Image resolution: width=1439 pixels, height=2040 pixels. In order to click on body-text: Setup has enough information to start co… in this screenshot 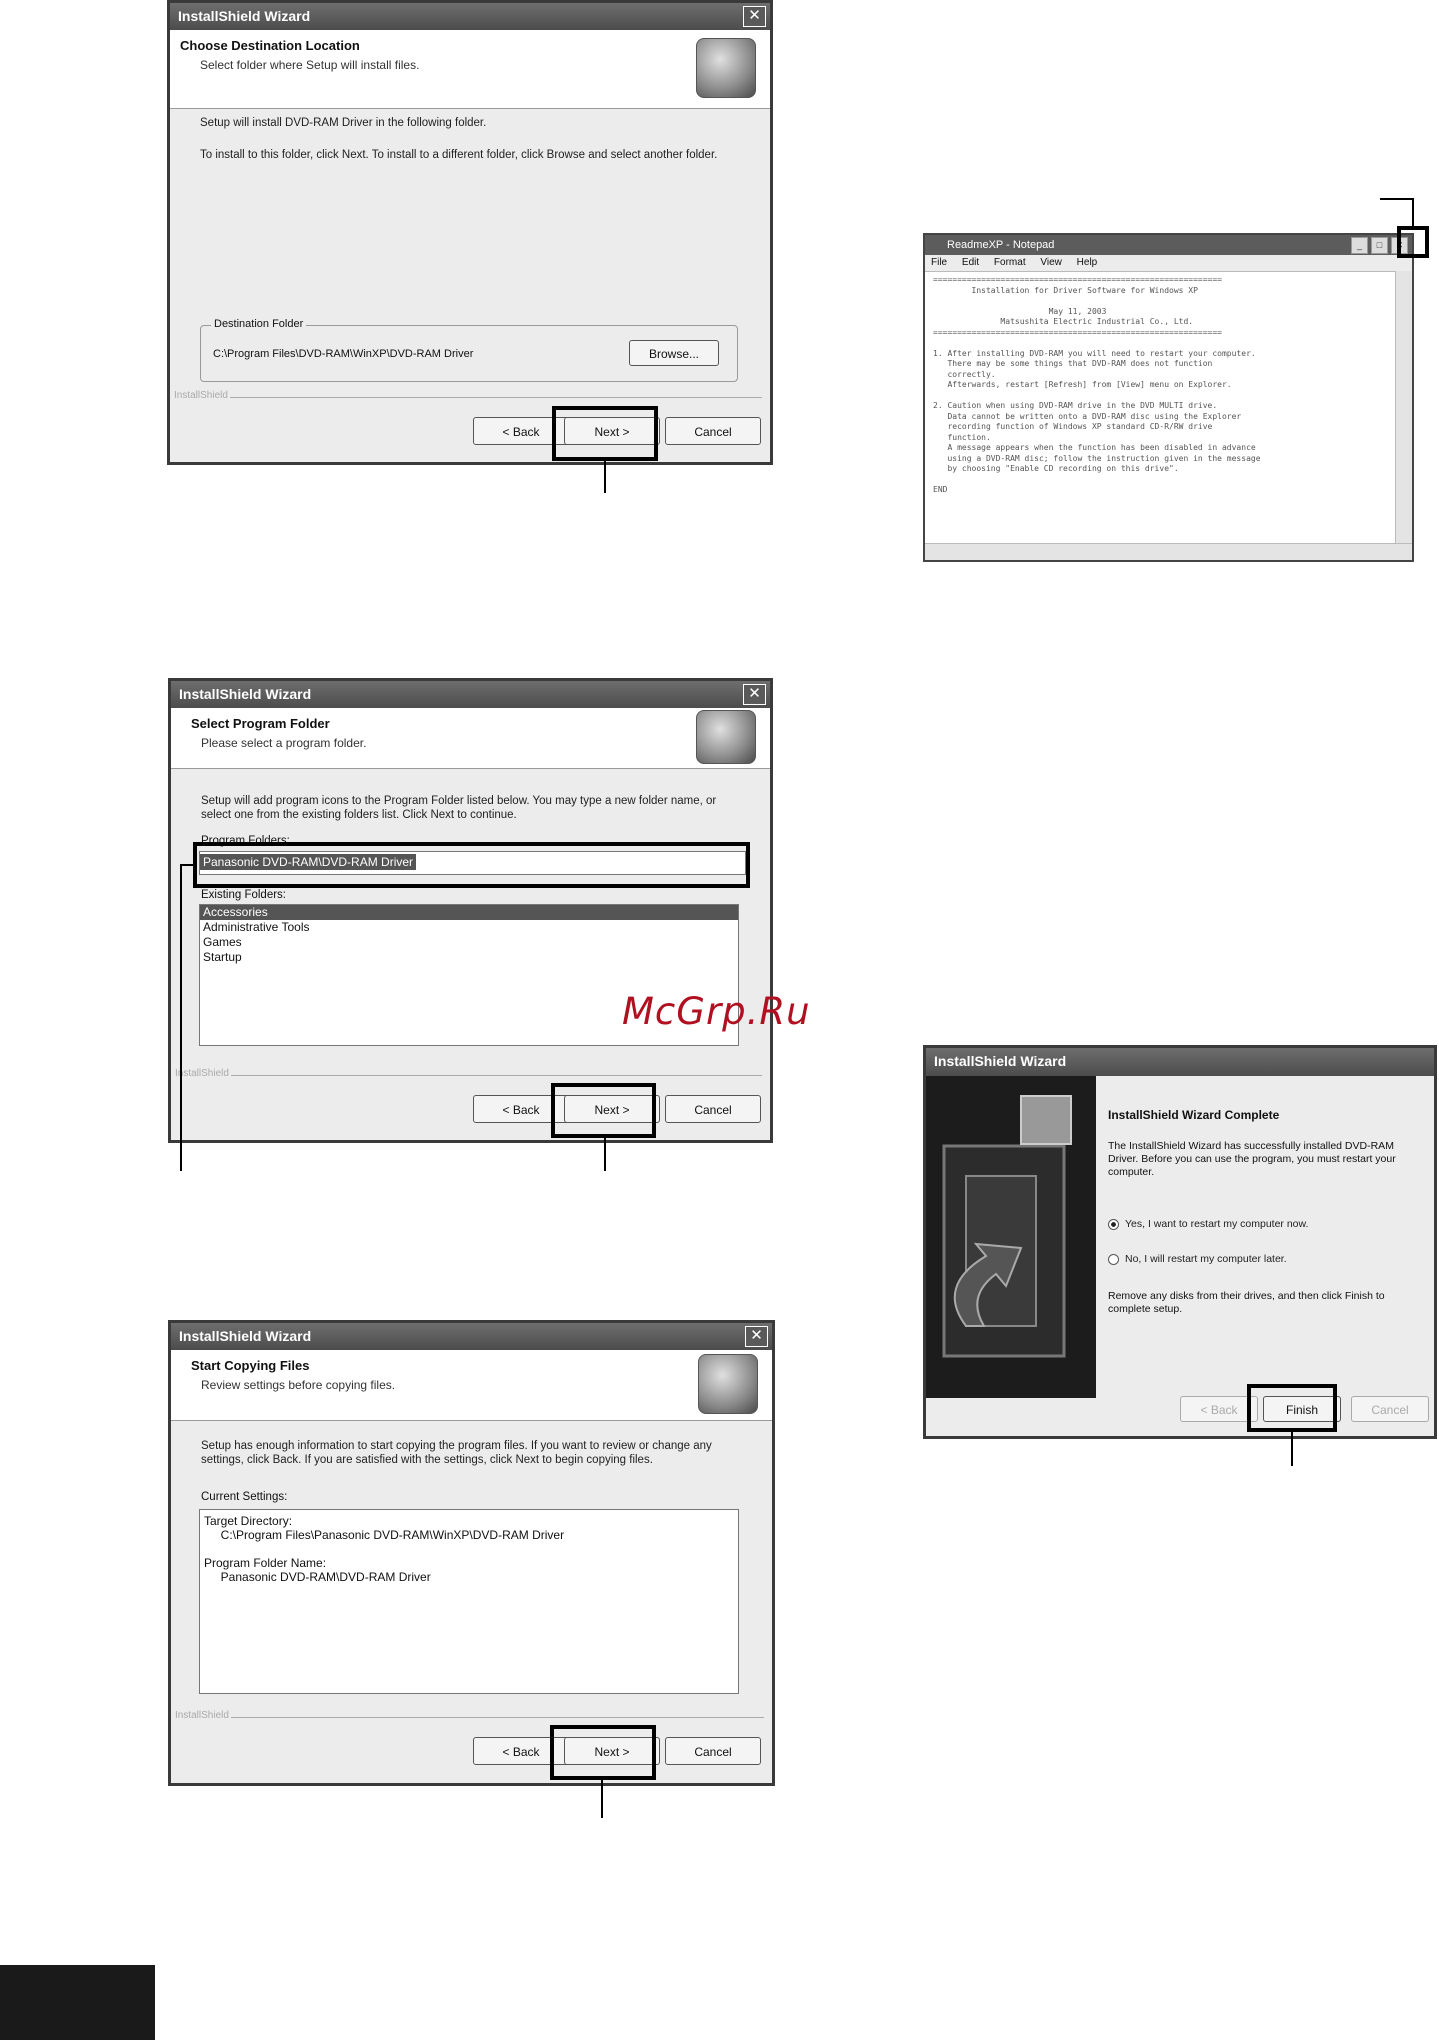, I will do `click(456, 1453)`.